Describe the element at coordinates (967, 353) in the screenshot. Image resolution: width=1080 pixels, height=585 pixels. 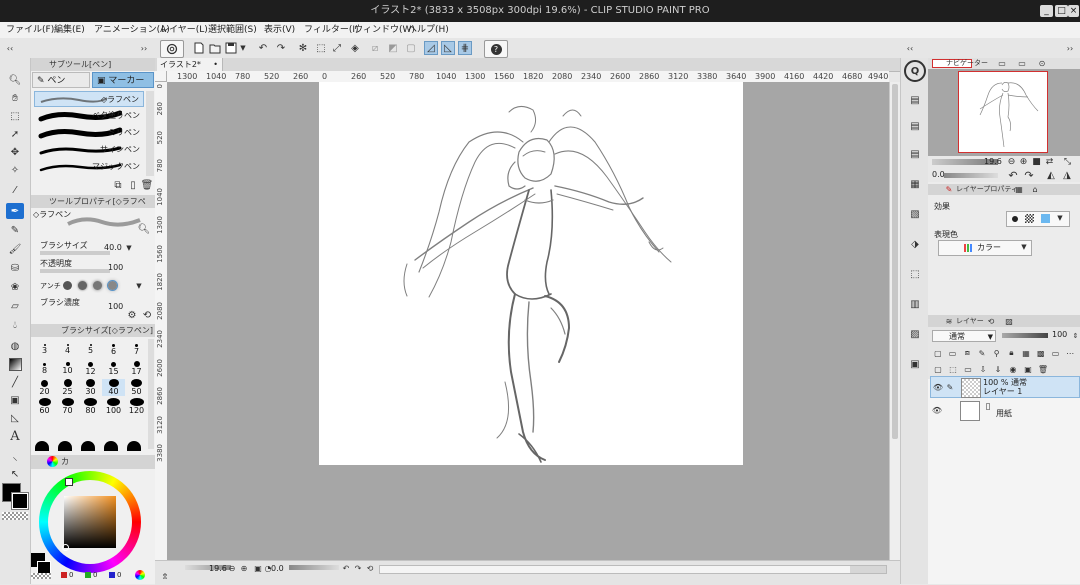
I see `reference-layer-icon: ⧈` at that location.